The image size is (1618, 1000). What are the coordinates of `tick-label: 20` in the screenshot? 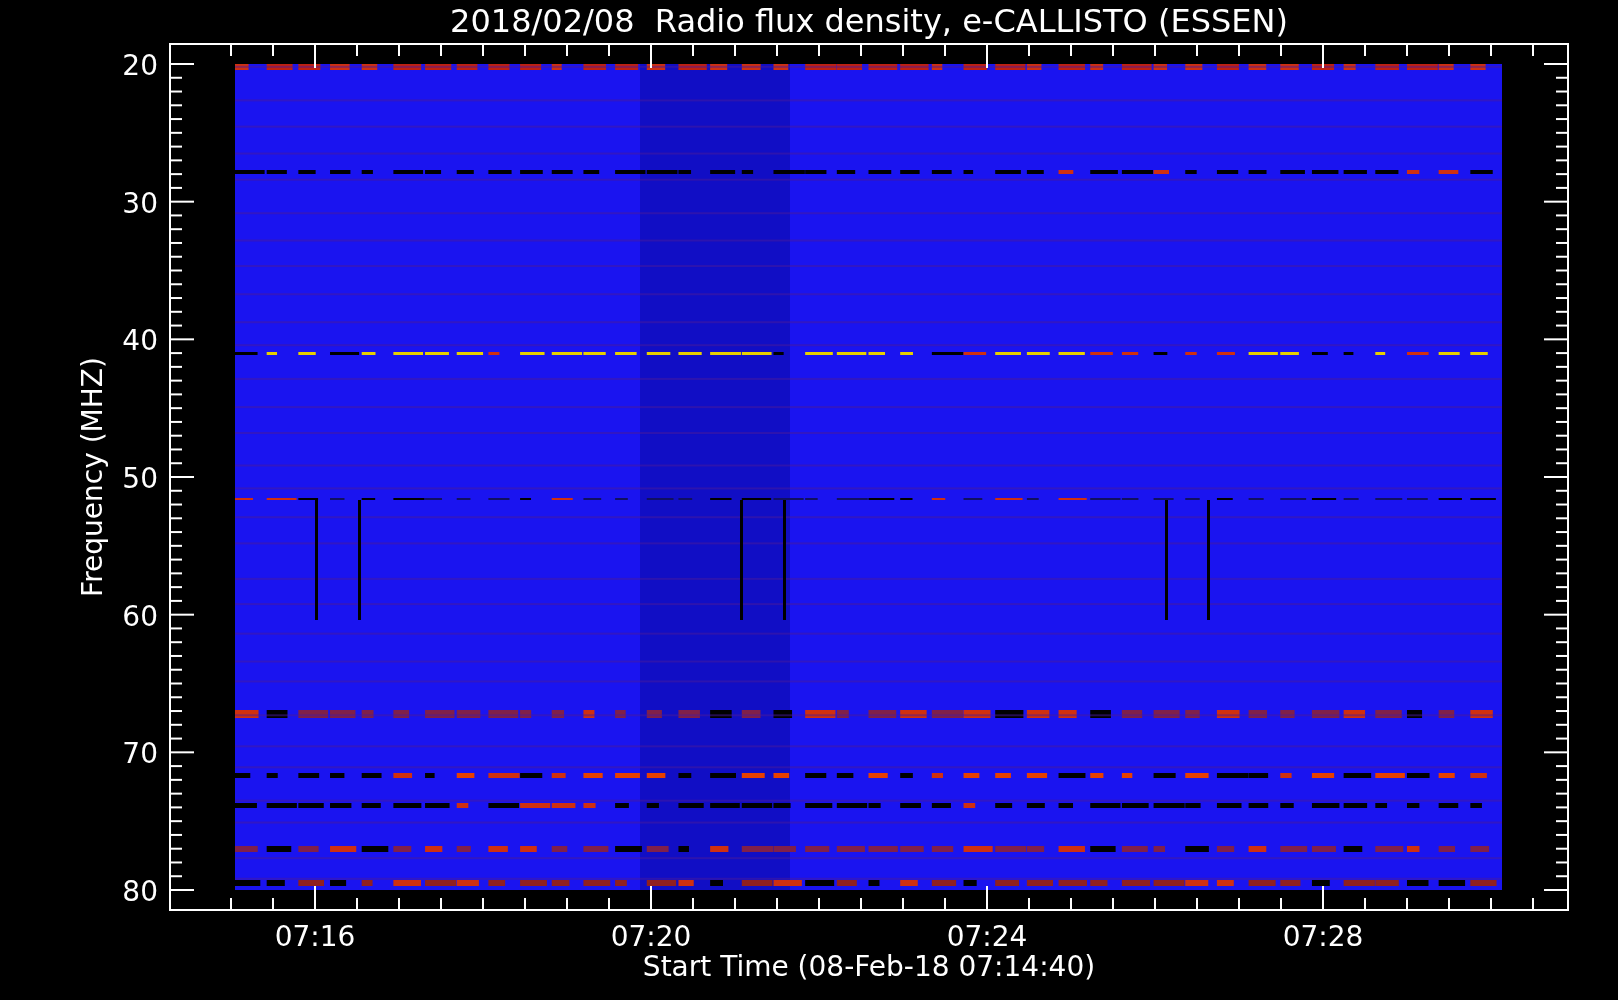 It's located at (140, 65).